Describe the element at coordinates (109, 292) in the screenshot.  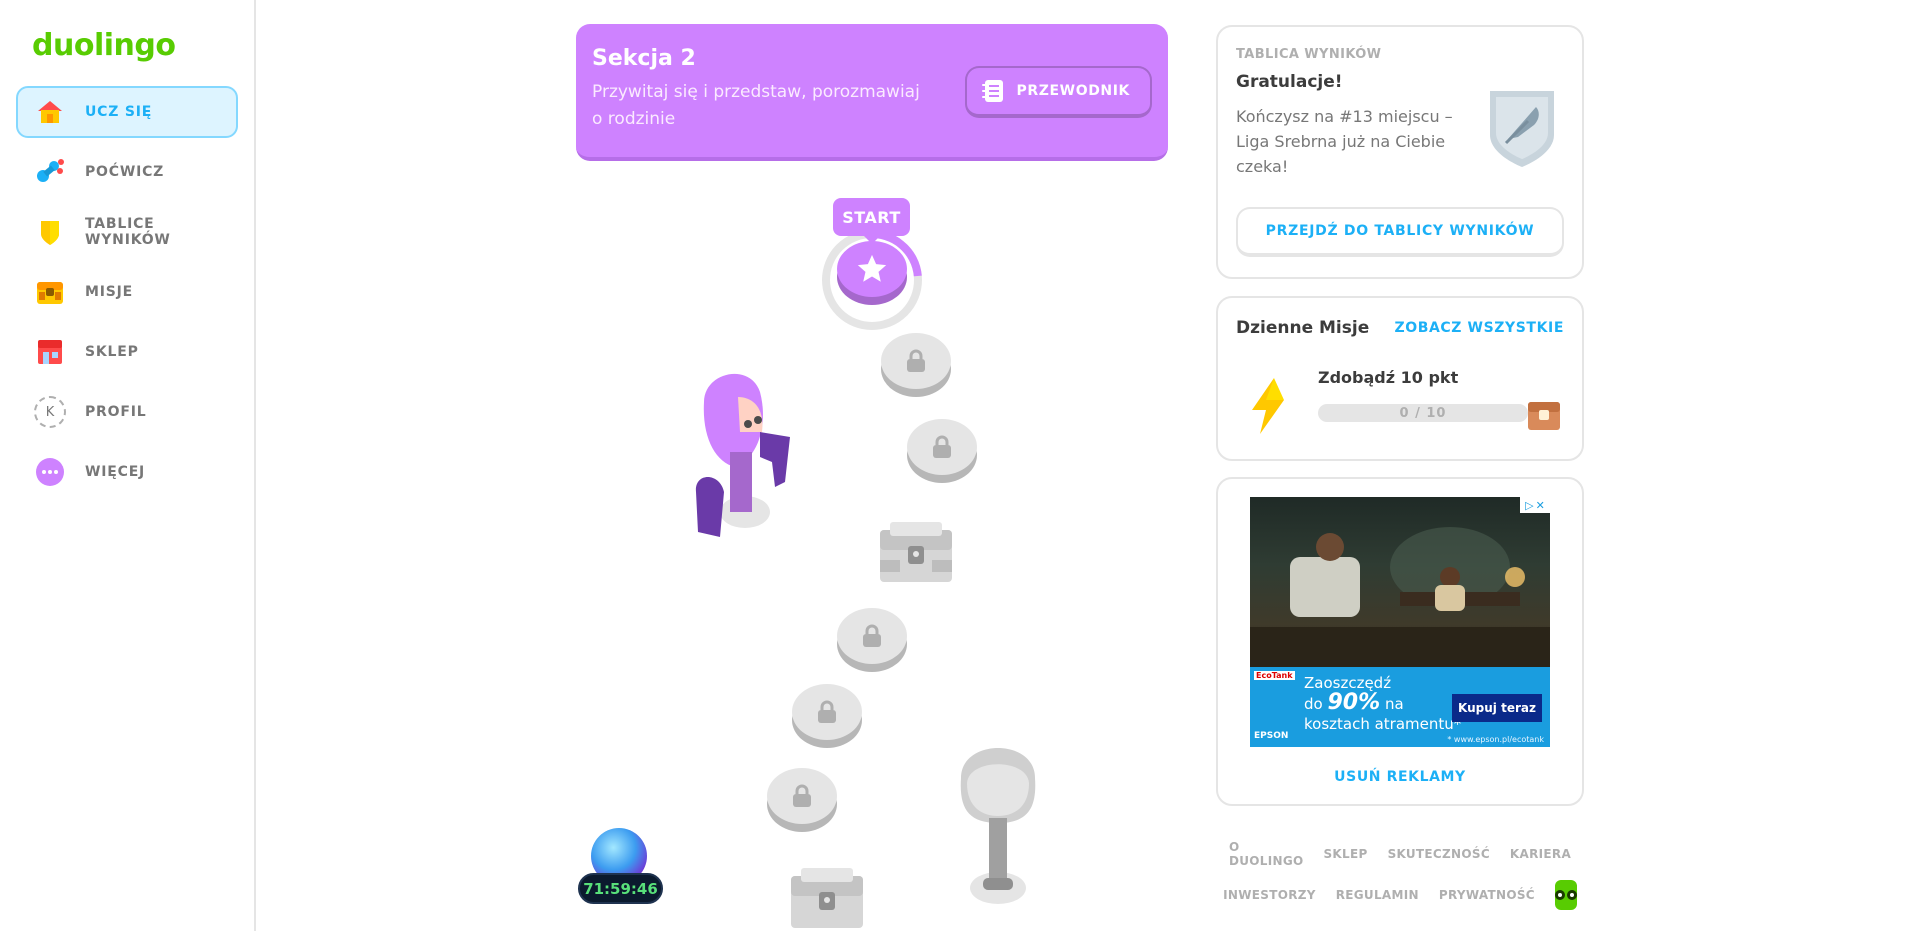
I see `sidebar-item-label: MISJE` at that location.